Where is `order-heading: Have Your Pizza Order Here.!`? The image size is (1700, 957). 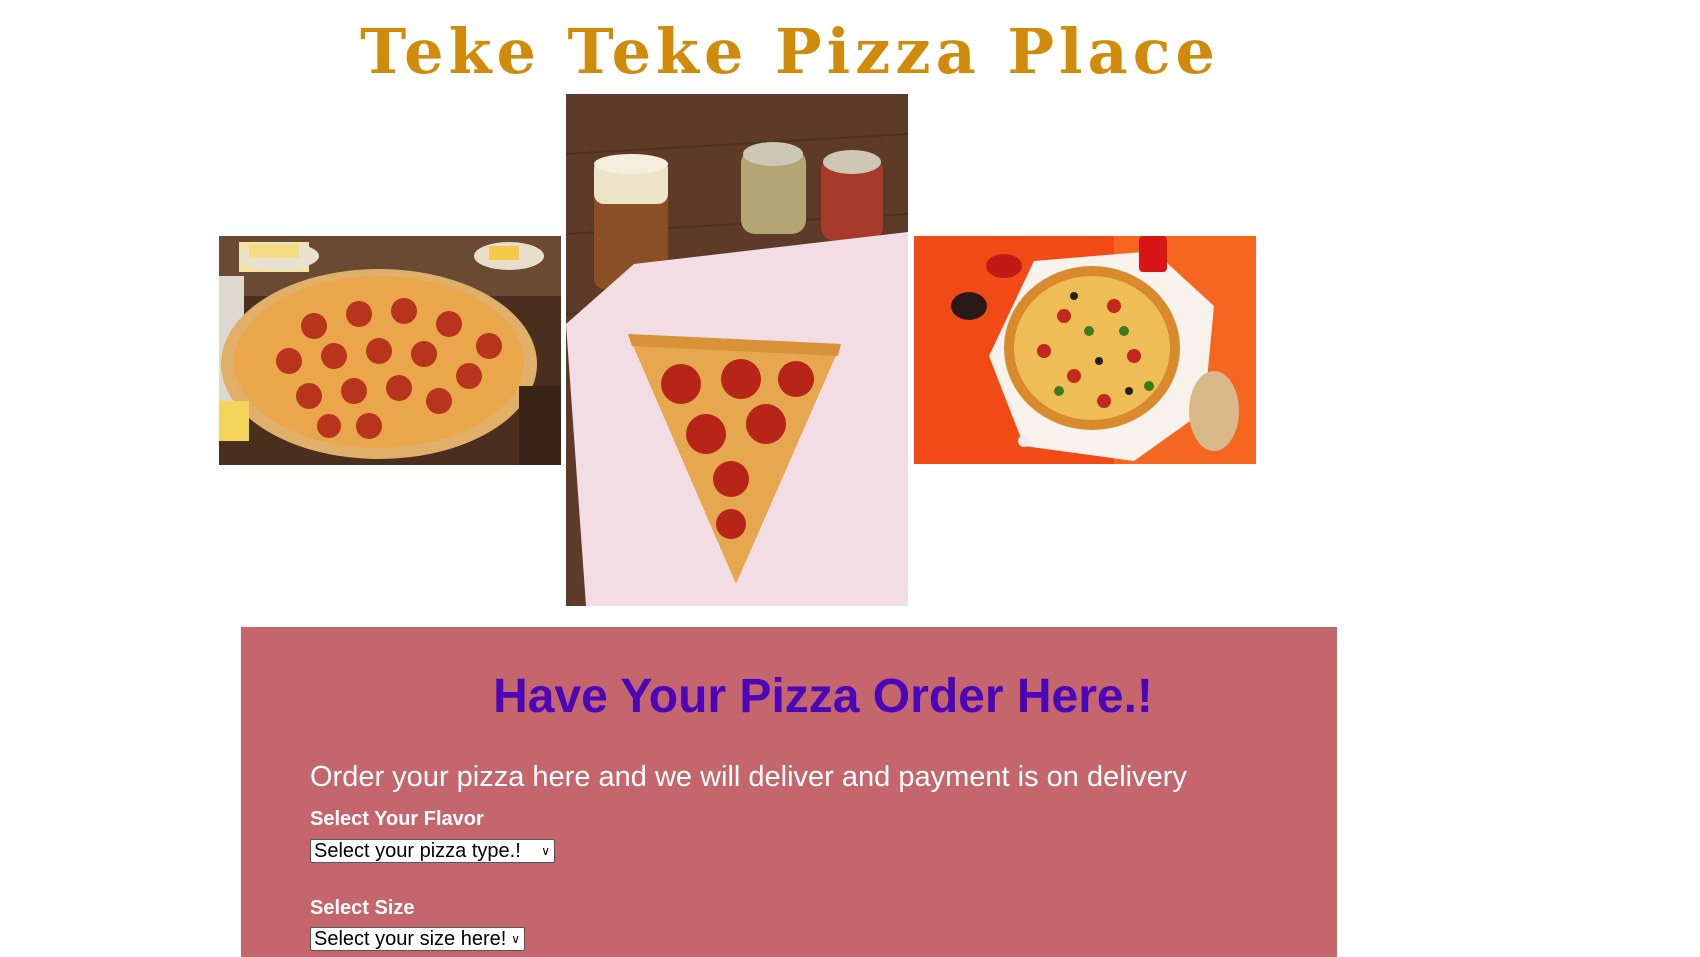
order-heading: Have Your Pizza Order Here.! is located at coordinates (823, 696).